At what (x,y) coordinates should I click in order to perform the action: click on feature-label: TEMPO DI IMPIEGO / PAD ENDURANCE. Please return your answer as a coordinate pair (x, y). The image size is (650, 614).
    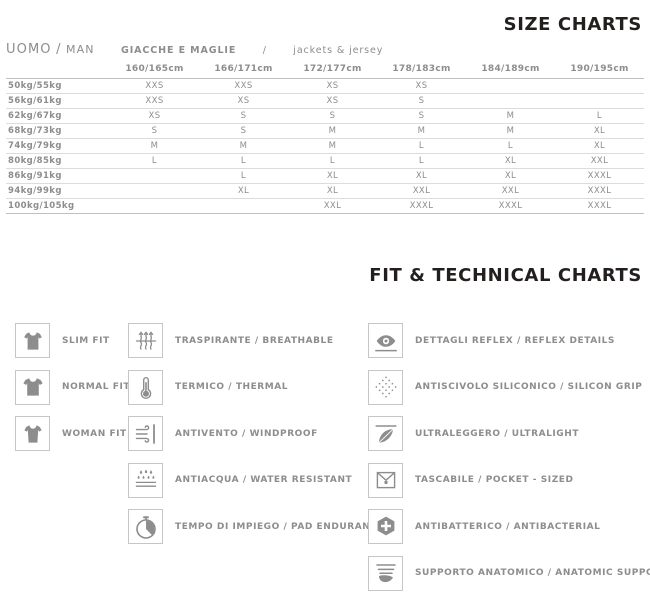
    Looking at the image, I should click on (280, 526).